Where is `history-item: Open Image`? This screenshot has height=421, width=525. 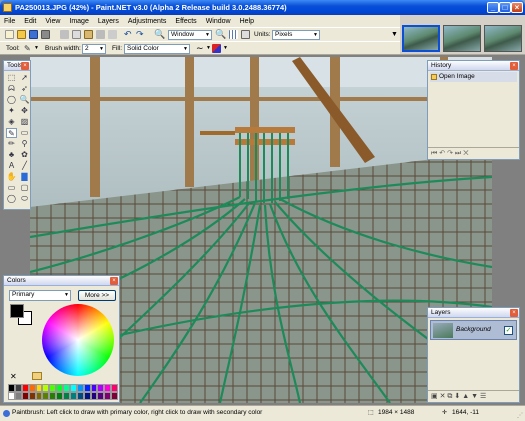
history-item: Open Image is located at coordinates (473, 77).